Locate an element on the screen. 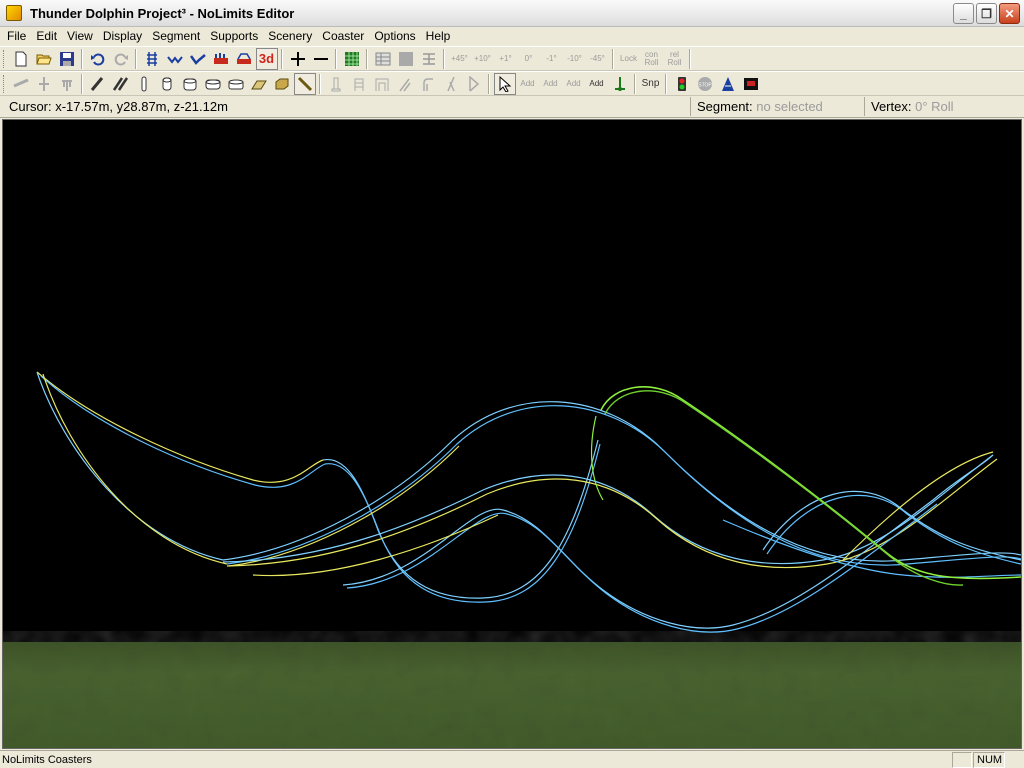 This screenshot has width=1024, height=768. menu-file: File is located at coordinates (16, 36).